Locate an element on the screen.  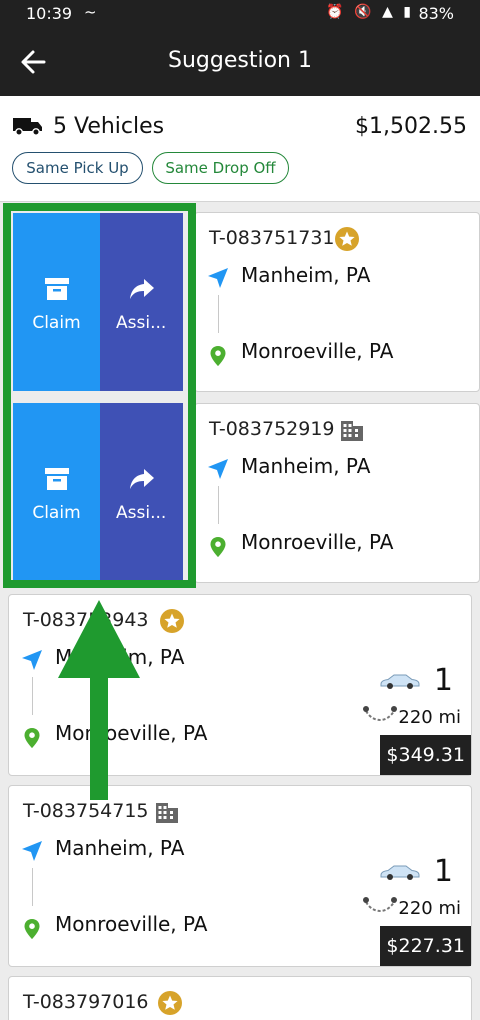
battery-level: 83% is located at coordinates (436, 13).